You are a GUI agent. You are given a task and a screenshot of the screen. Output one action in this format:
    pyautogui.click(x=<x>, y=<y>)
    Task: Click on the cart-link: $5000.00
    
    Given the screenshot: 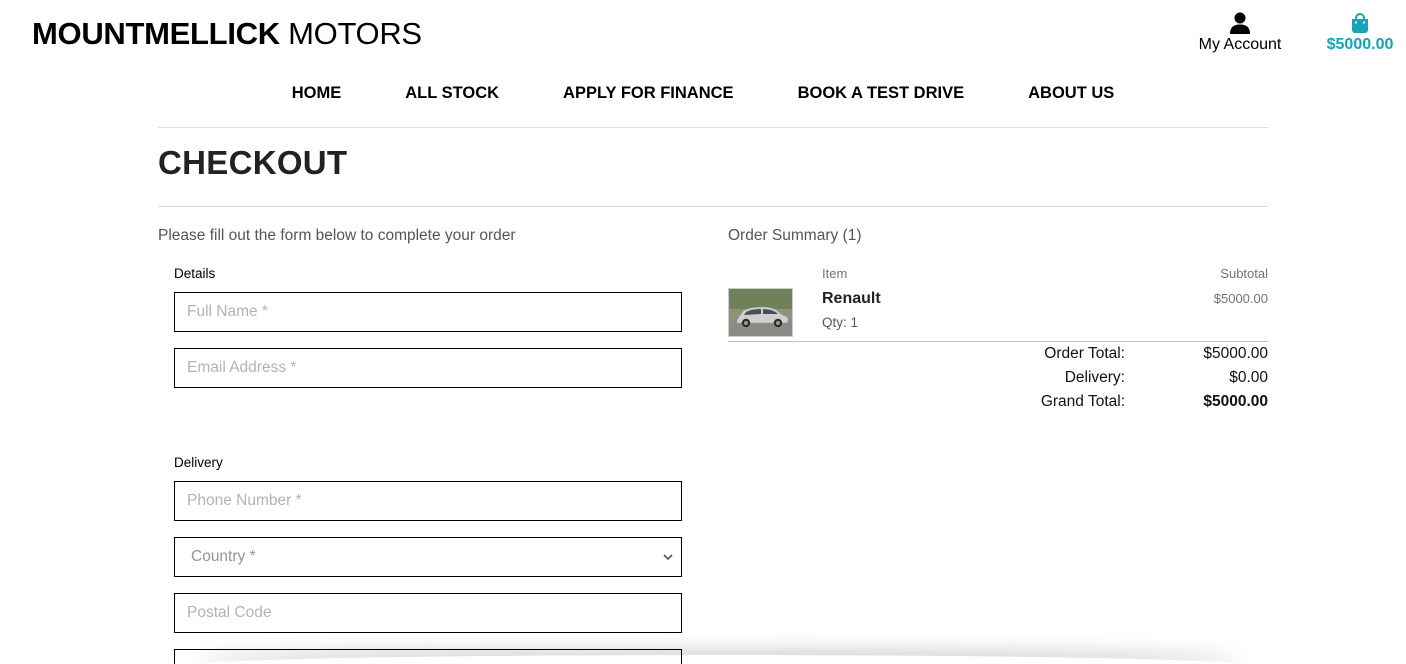 What is the action you would take?
    pyautogui.click(x=1360, y=32)
    